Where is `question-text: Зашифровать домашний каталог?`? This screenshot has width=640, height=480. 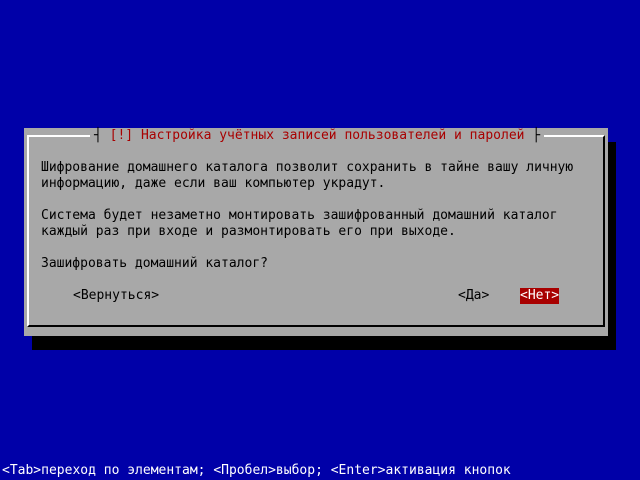
question-text: Зашифровать домашний каталог? is located at coordinates (154, 263).